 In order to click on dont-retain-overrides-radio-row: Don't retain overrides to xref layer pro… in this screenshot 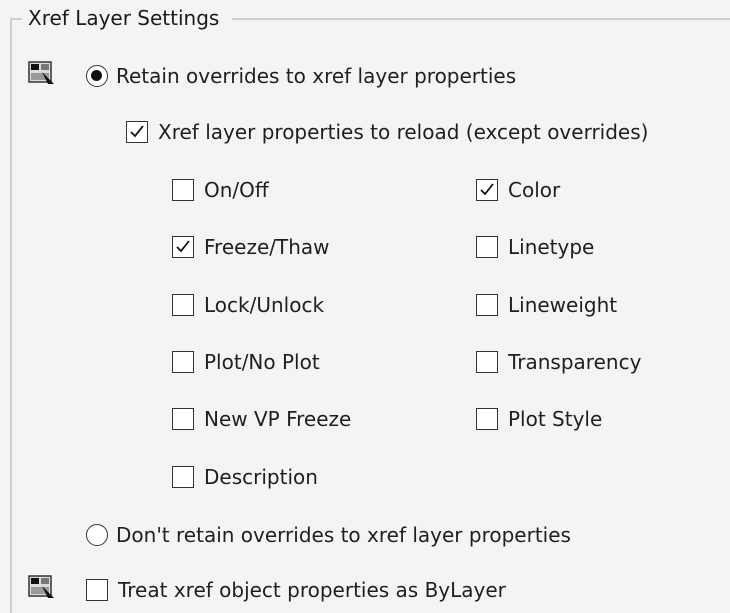, I will do `click(328, 535)`.